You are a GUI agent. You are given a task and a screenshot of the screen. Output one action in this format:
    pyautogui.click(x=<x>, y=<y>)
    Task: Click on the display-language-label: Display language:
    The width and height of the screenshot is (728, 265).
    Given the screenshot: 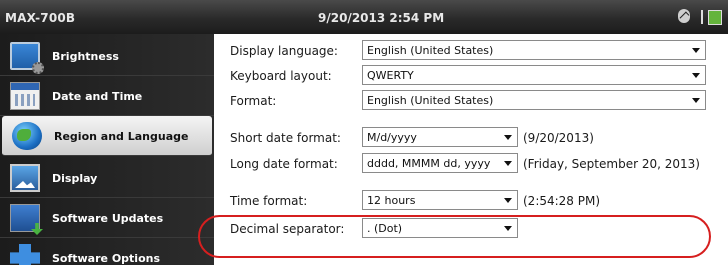 What is the action you would take?
    pyautogui.click(x=284, y=51)
    